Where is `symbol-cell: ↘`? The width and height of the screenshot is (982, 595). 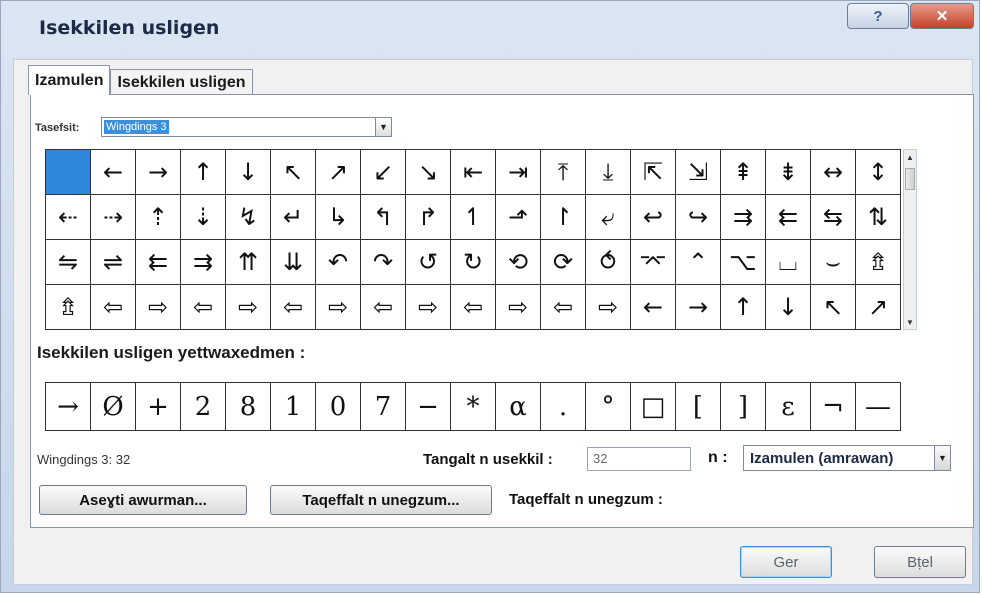 symbol-cell: ↘ is located at coordinates (428, 172).